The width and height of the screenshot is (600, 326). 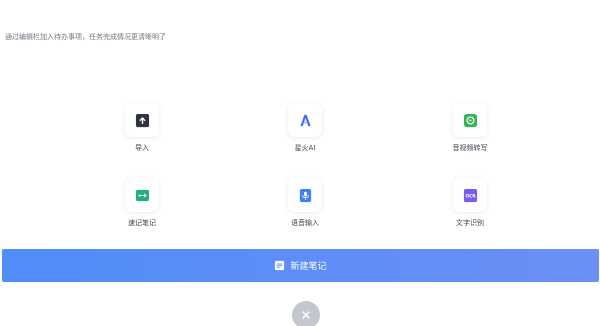 What do you see at coordinates (85, 37) in the screenshot?
I see `todo-hint-text: 通过编辑栏加入待办事项，任务完成情况更清晰明了` at bounding box center [85, 37].